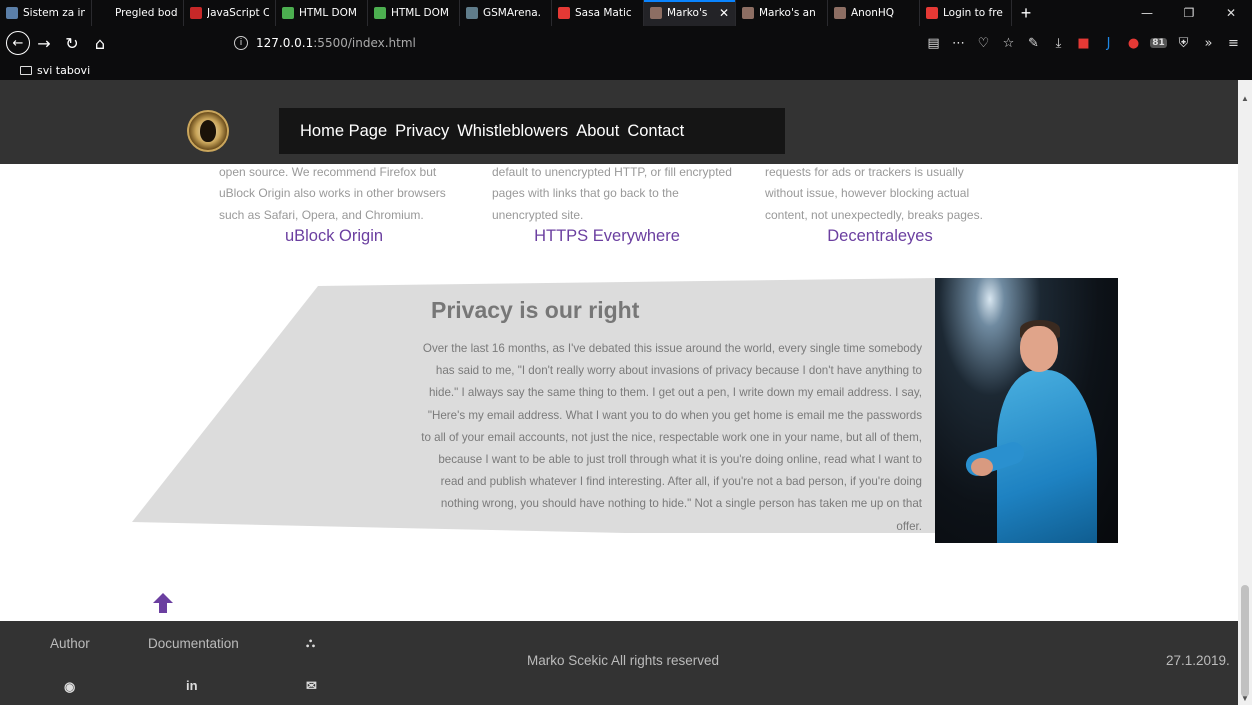 This screenshot has width=1252, height=705. I want to click on scroll-up-icon: ▲, so click(1245, 98).